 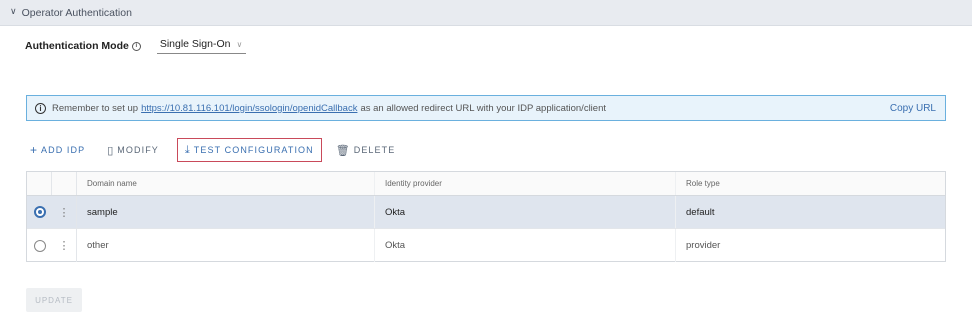 I want to click on table-header: Domain name Identity provider Role type, so click(x=486, y=184).